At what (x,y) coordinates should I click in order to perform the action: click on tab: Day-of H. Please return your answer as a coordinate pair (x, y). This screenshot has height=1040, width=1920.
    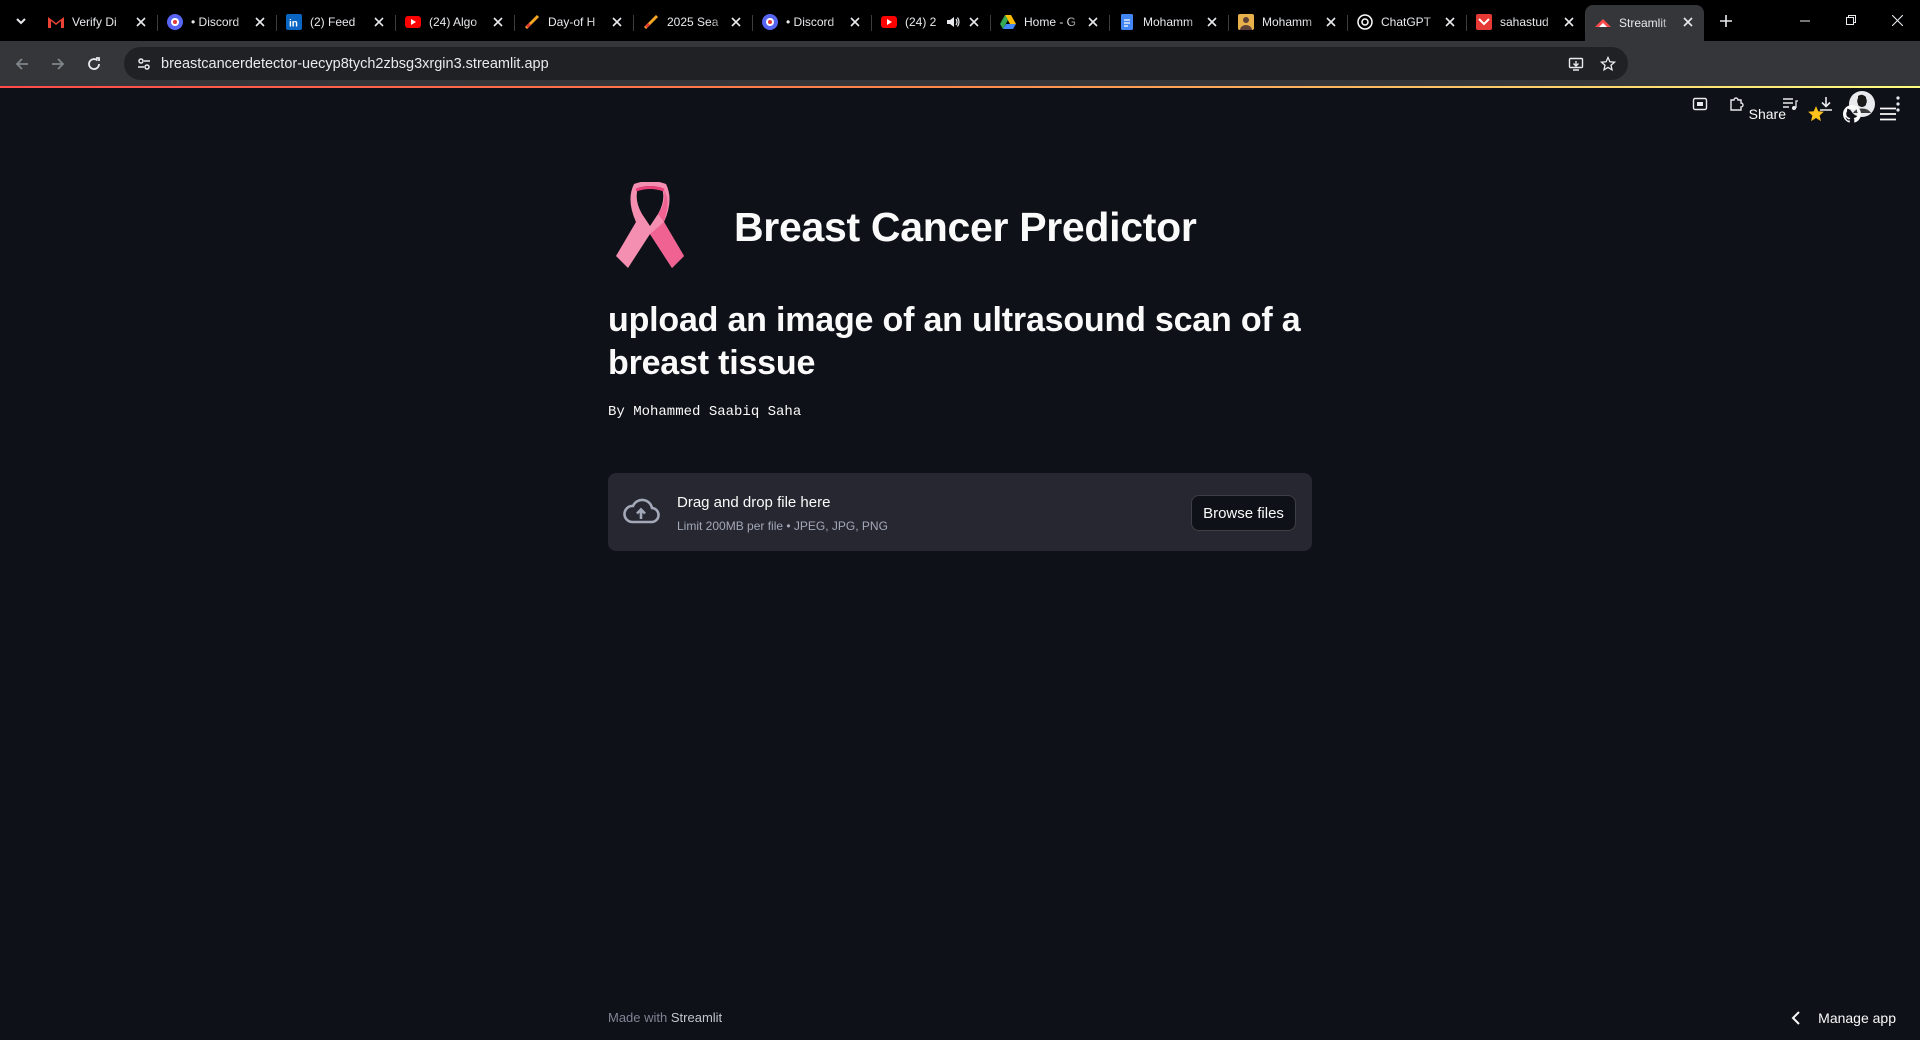
    Looking at the image, I should click on (573, 22).